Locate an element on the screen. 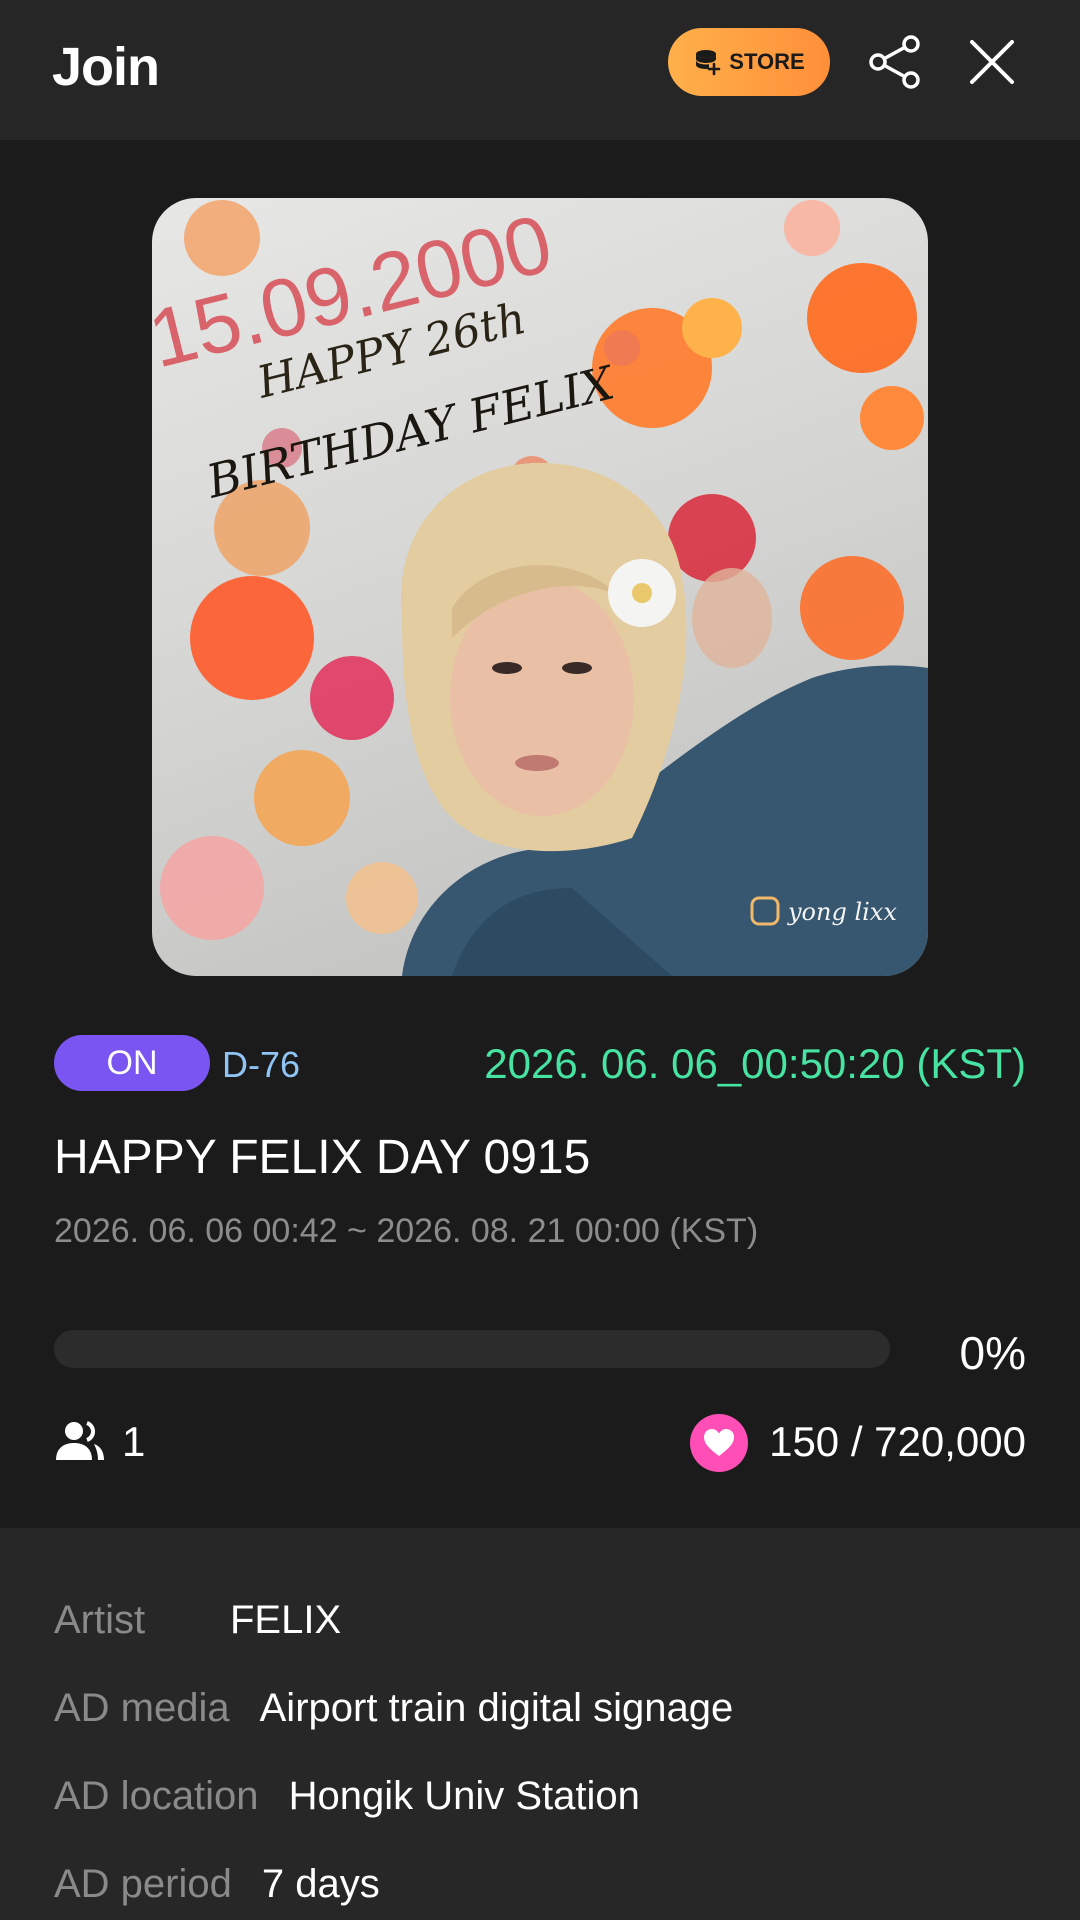 This screenshot has height=1920, width=1080. store-label: STORE is located at coordinates (767, 61).